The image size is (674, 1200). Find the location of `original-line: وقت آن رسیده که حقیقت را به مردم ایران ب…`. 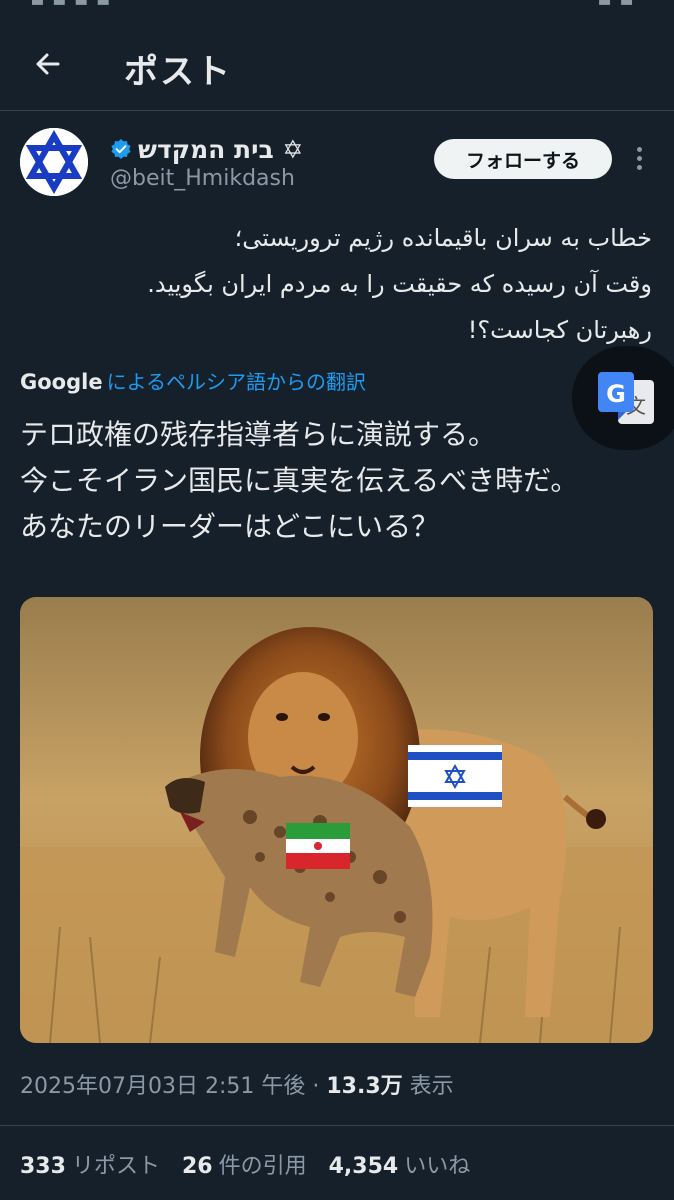

original-line: وقت آن رسیده که حقیقت را به مردم ایران ب… is located at coordinates (399, 284).